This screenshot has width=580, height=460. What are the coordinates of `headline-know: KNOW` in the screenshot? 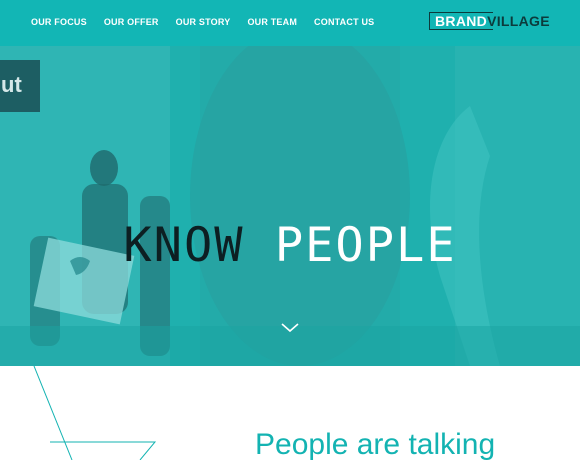 It's located at (184, 245).